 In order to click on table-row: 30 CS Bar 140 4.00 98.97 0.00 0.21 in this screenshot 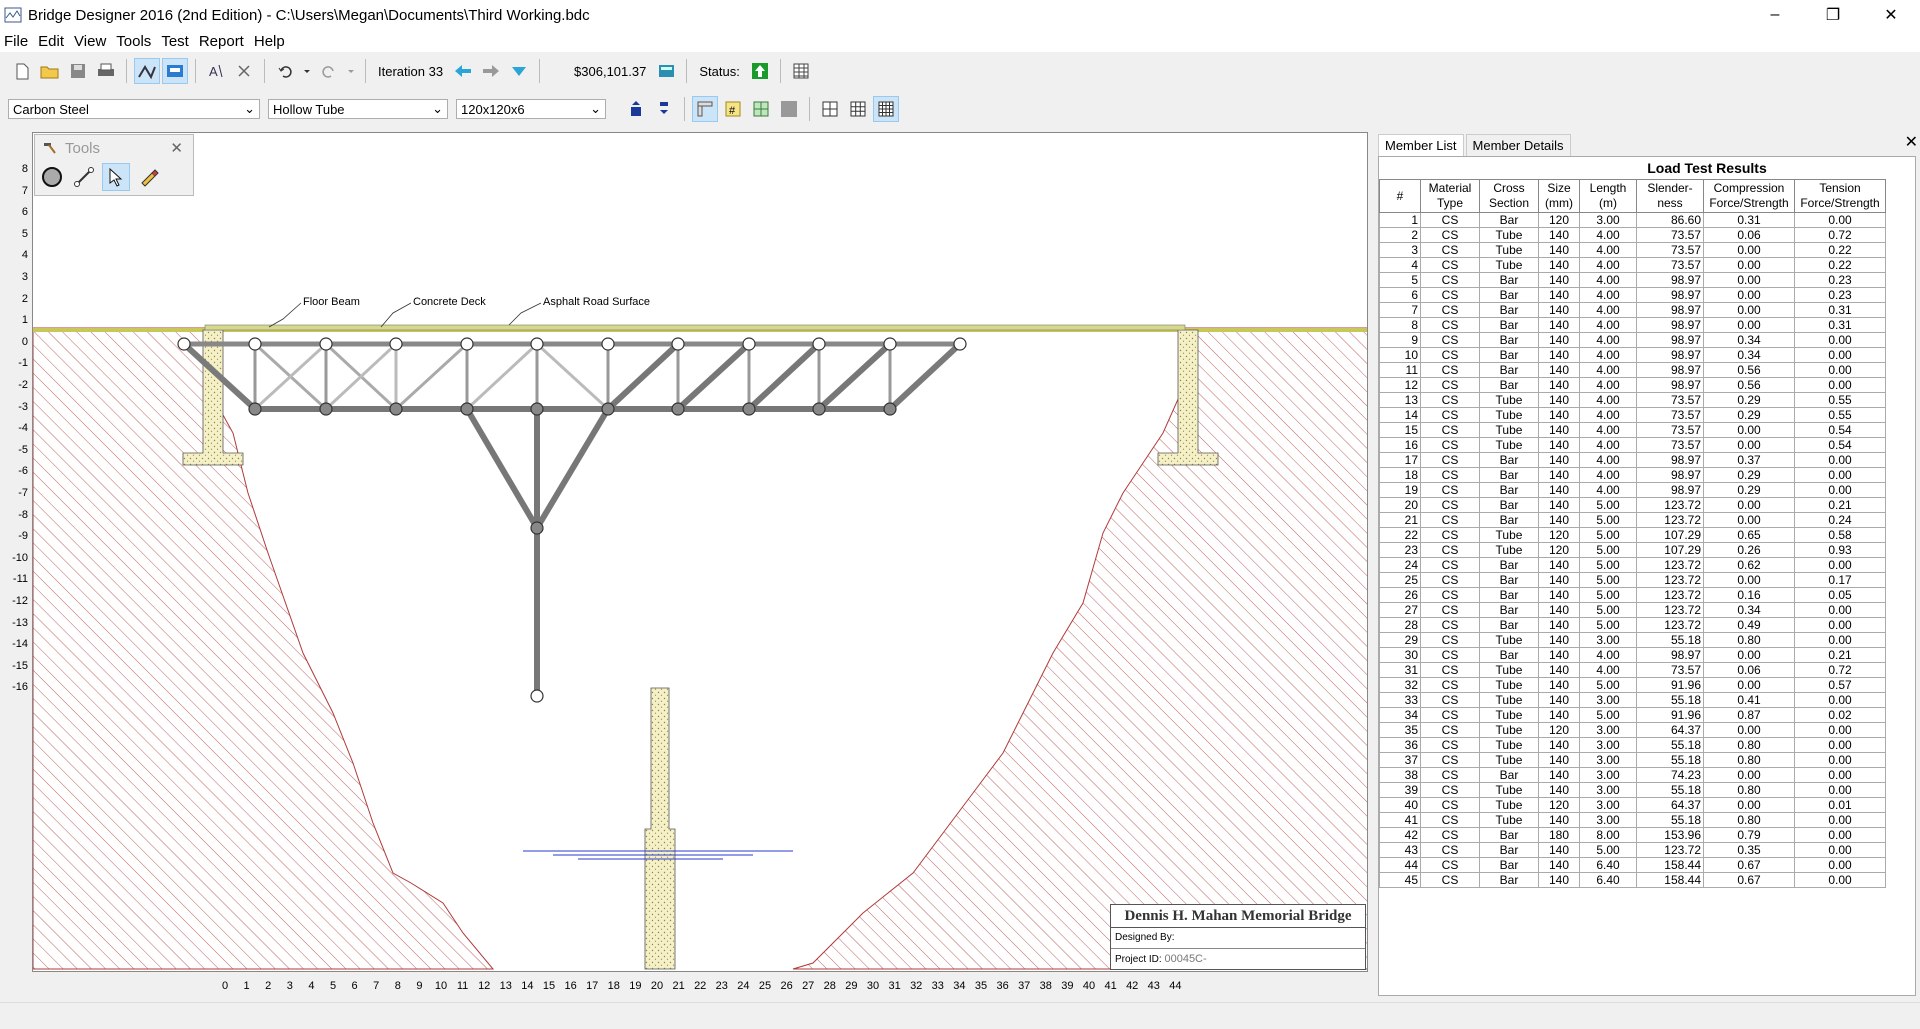, I will do `click(1632, 655)`.